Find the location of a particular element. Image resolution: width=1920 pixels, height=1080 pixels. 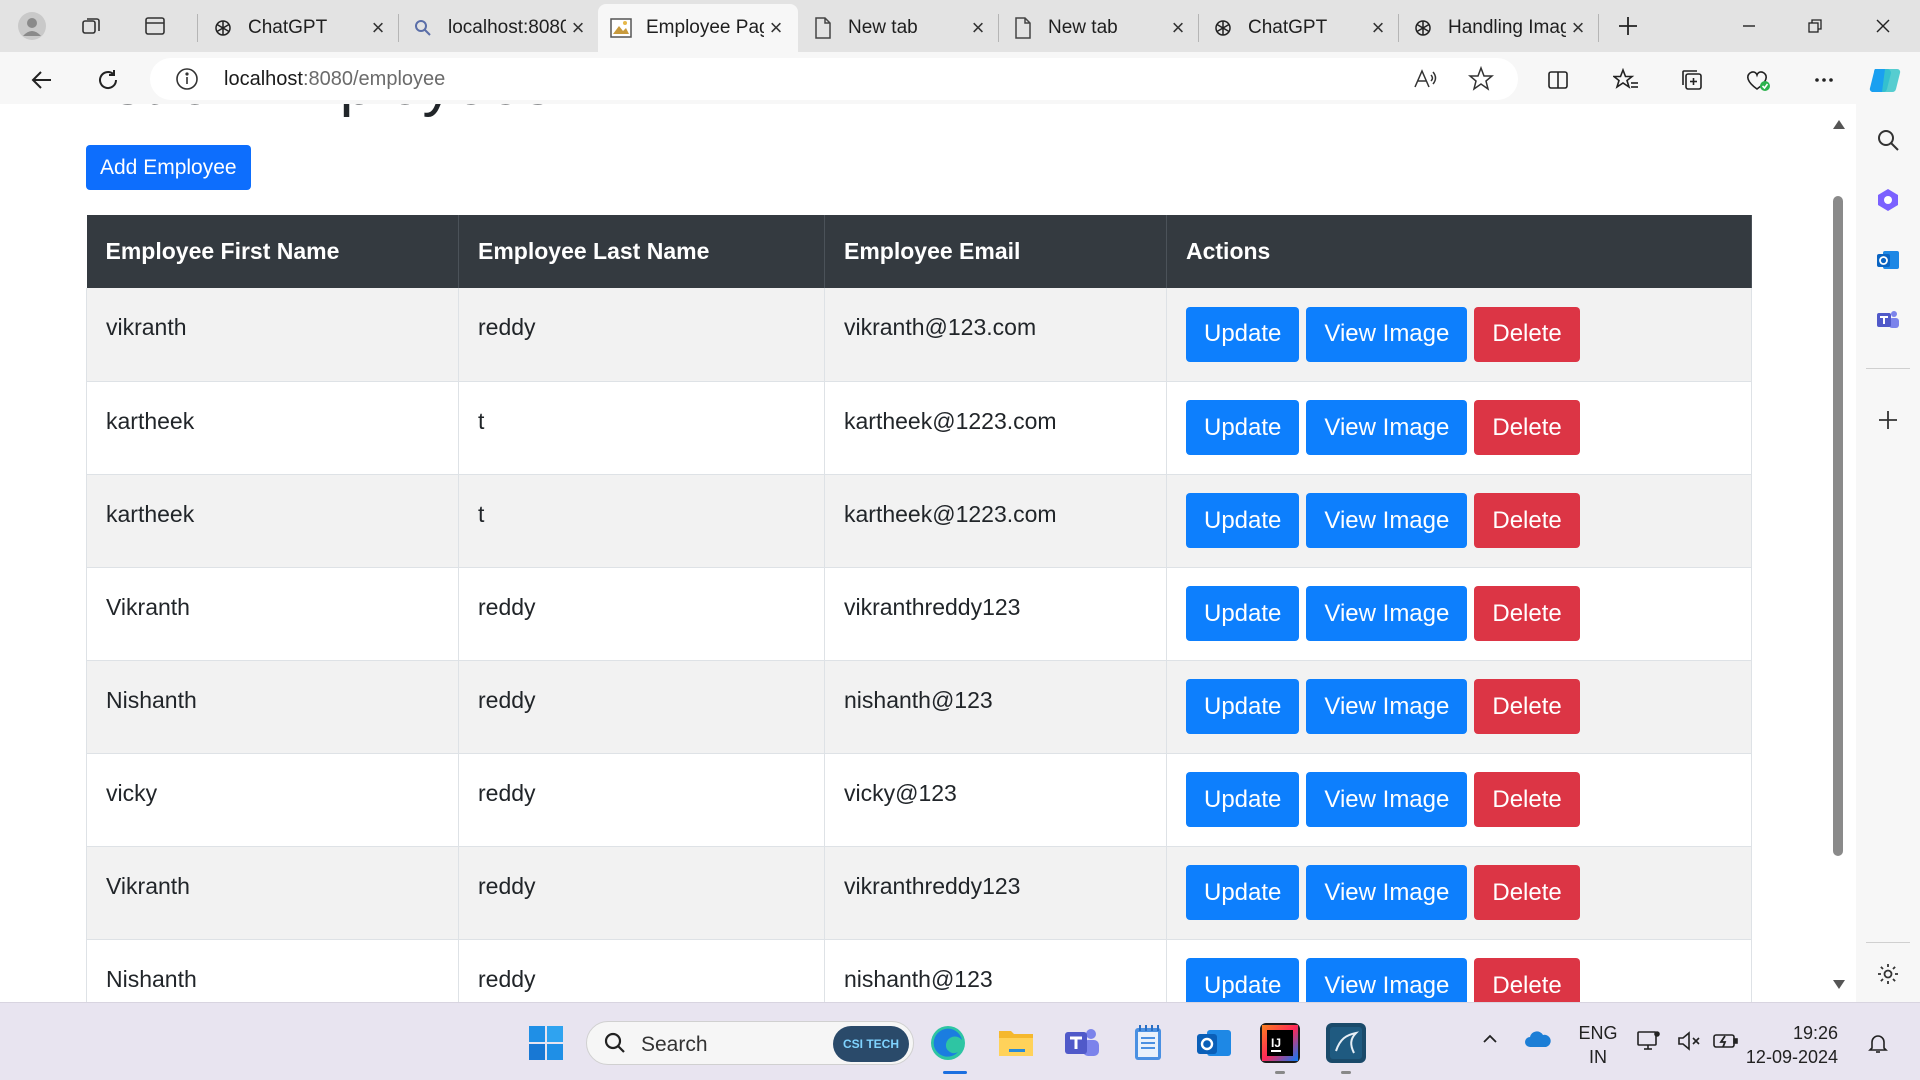

language-indicator: ENG is located at coordinates (1598, 1033).